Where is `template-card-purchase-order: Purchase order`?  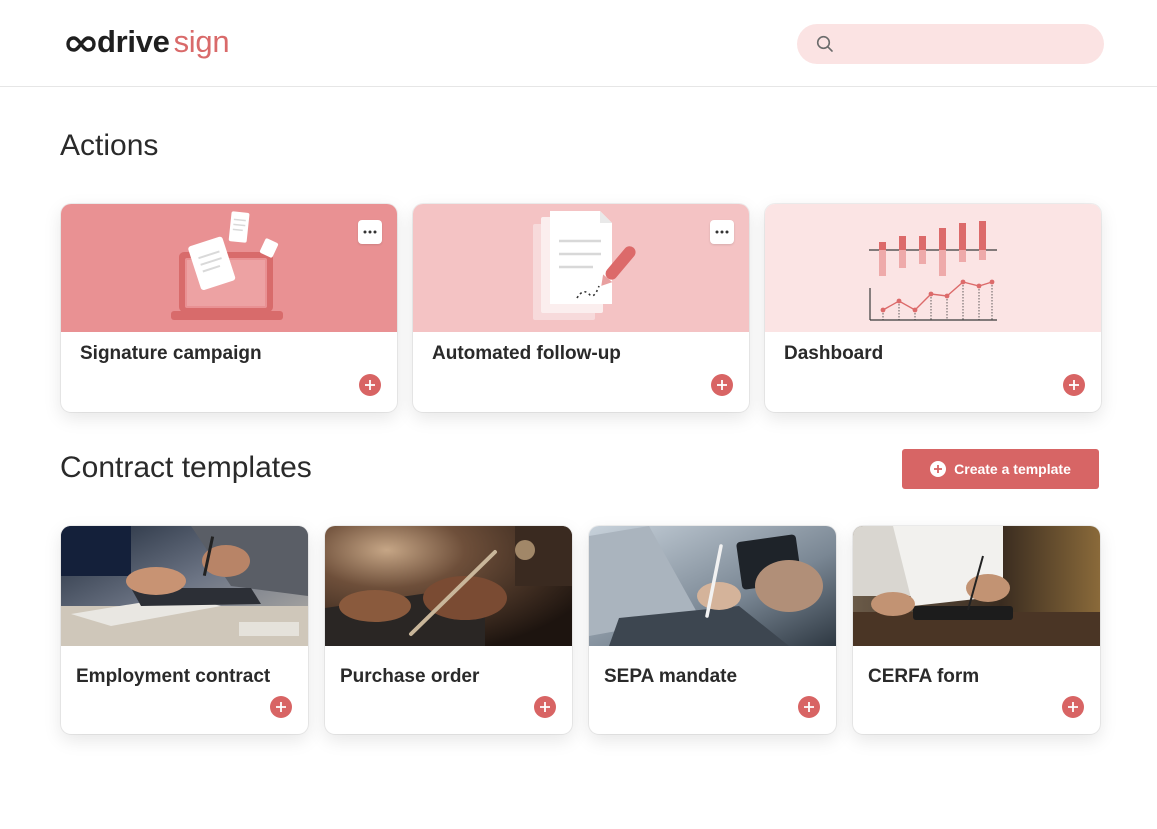
template-card-purchase-order: Purchase order is located at coordinates (448, 630).